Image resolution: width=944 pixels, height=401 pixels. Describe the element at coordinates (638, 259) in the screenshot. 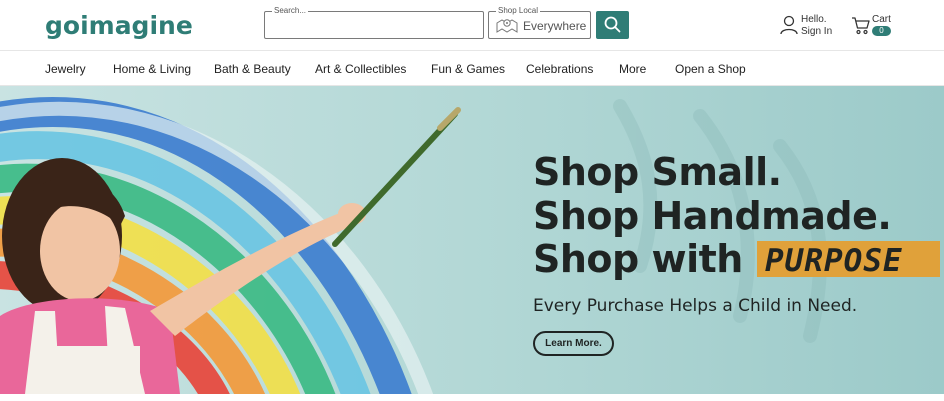

I see `hero-headline-line3: Shop with` at that location.